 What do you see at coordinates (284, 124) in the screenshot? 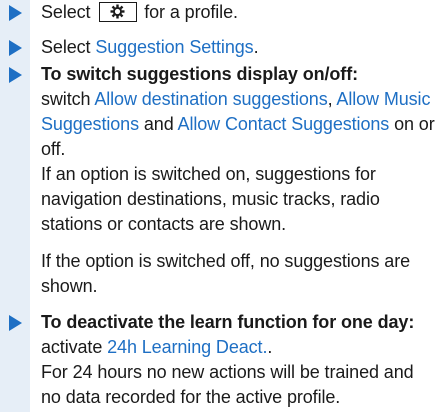
I see `allow-contact-suggestions-link: Allow Contact Suggestions` at bounding box center [284, 124].